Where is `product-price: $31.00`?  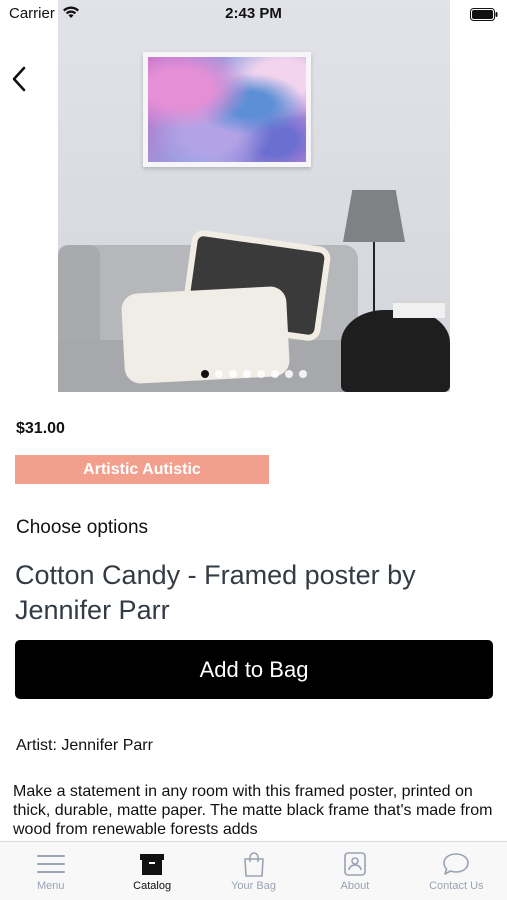
product-price: $31.00 is located at coordinates (40, 428).